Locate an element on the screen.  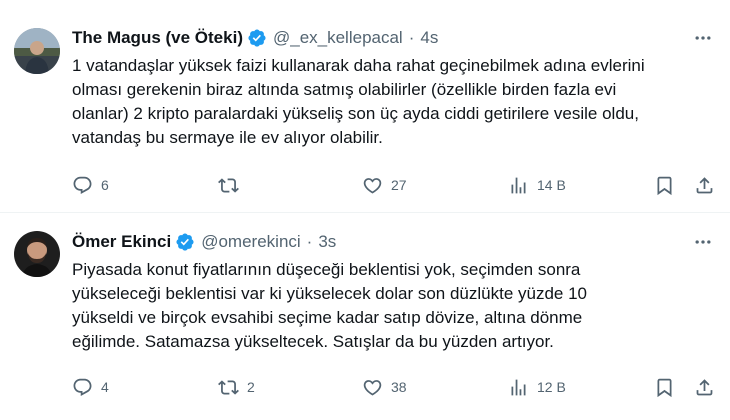
author-handle: @_ex_kellepacal is located at coordinates (338, 38).